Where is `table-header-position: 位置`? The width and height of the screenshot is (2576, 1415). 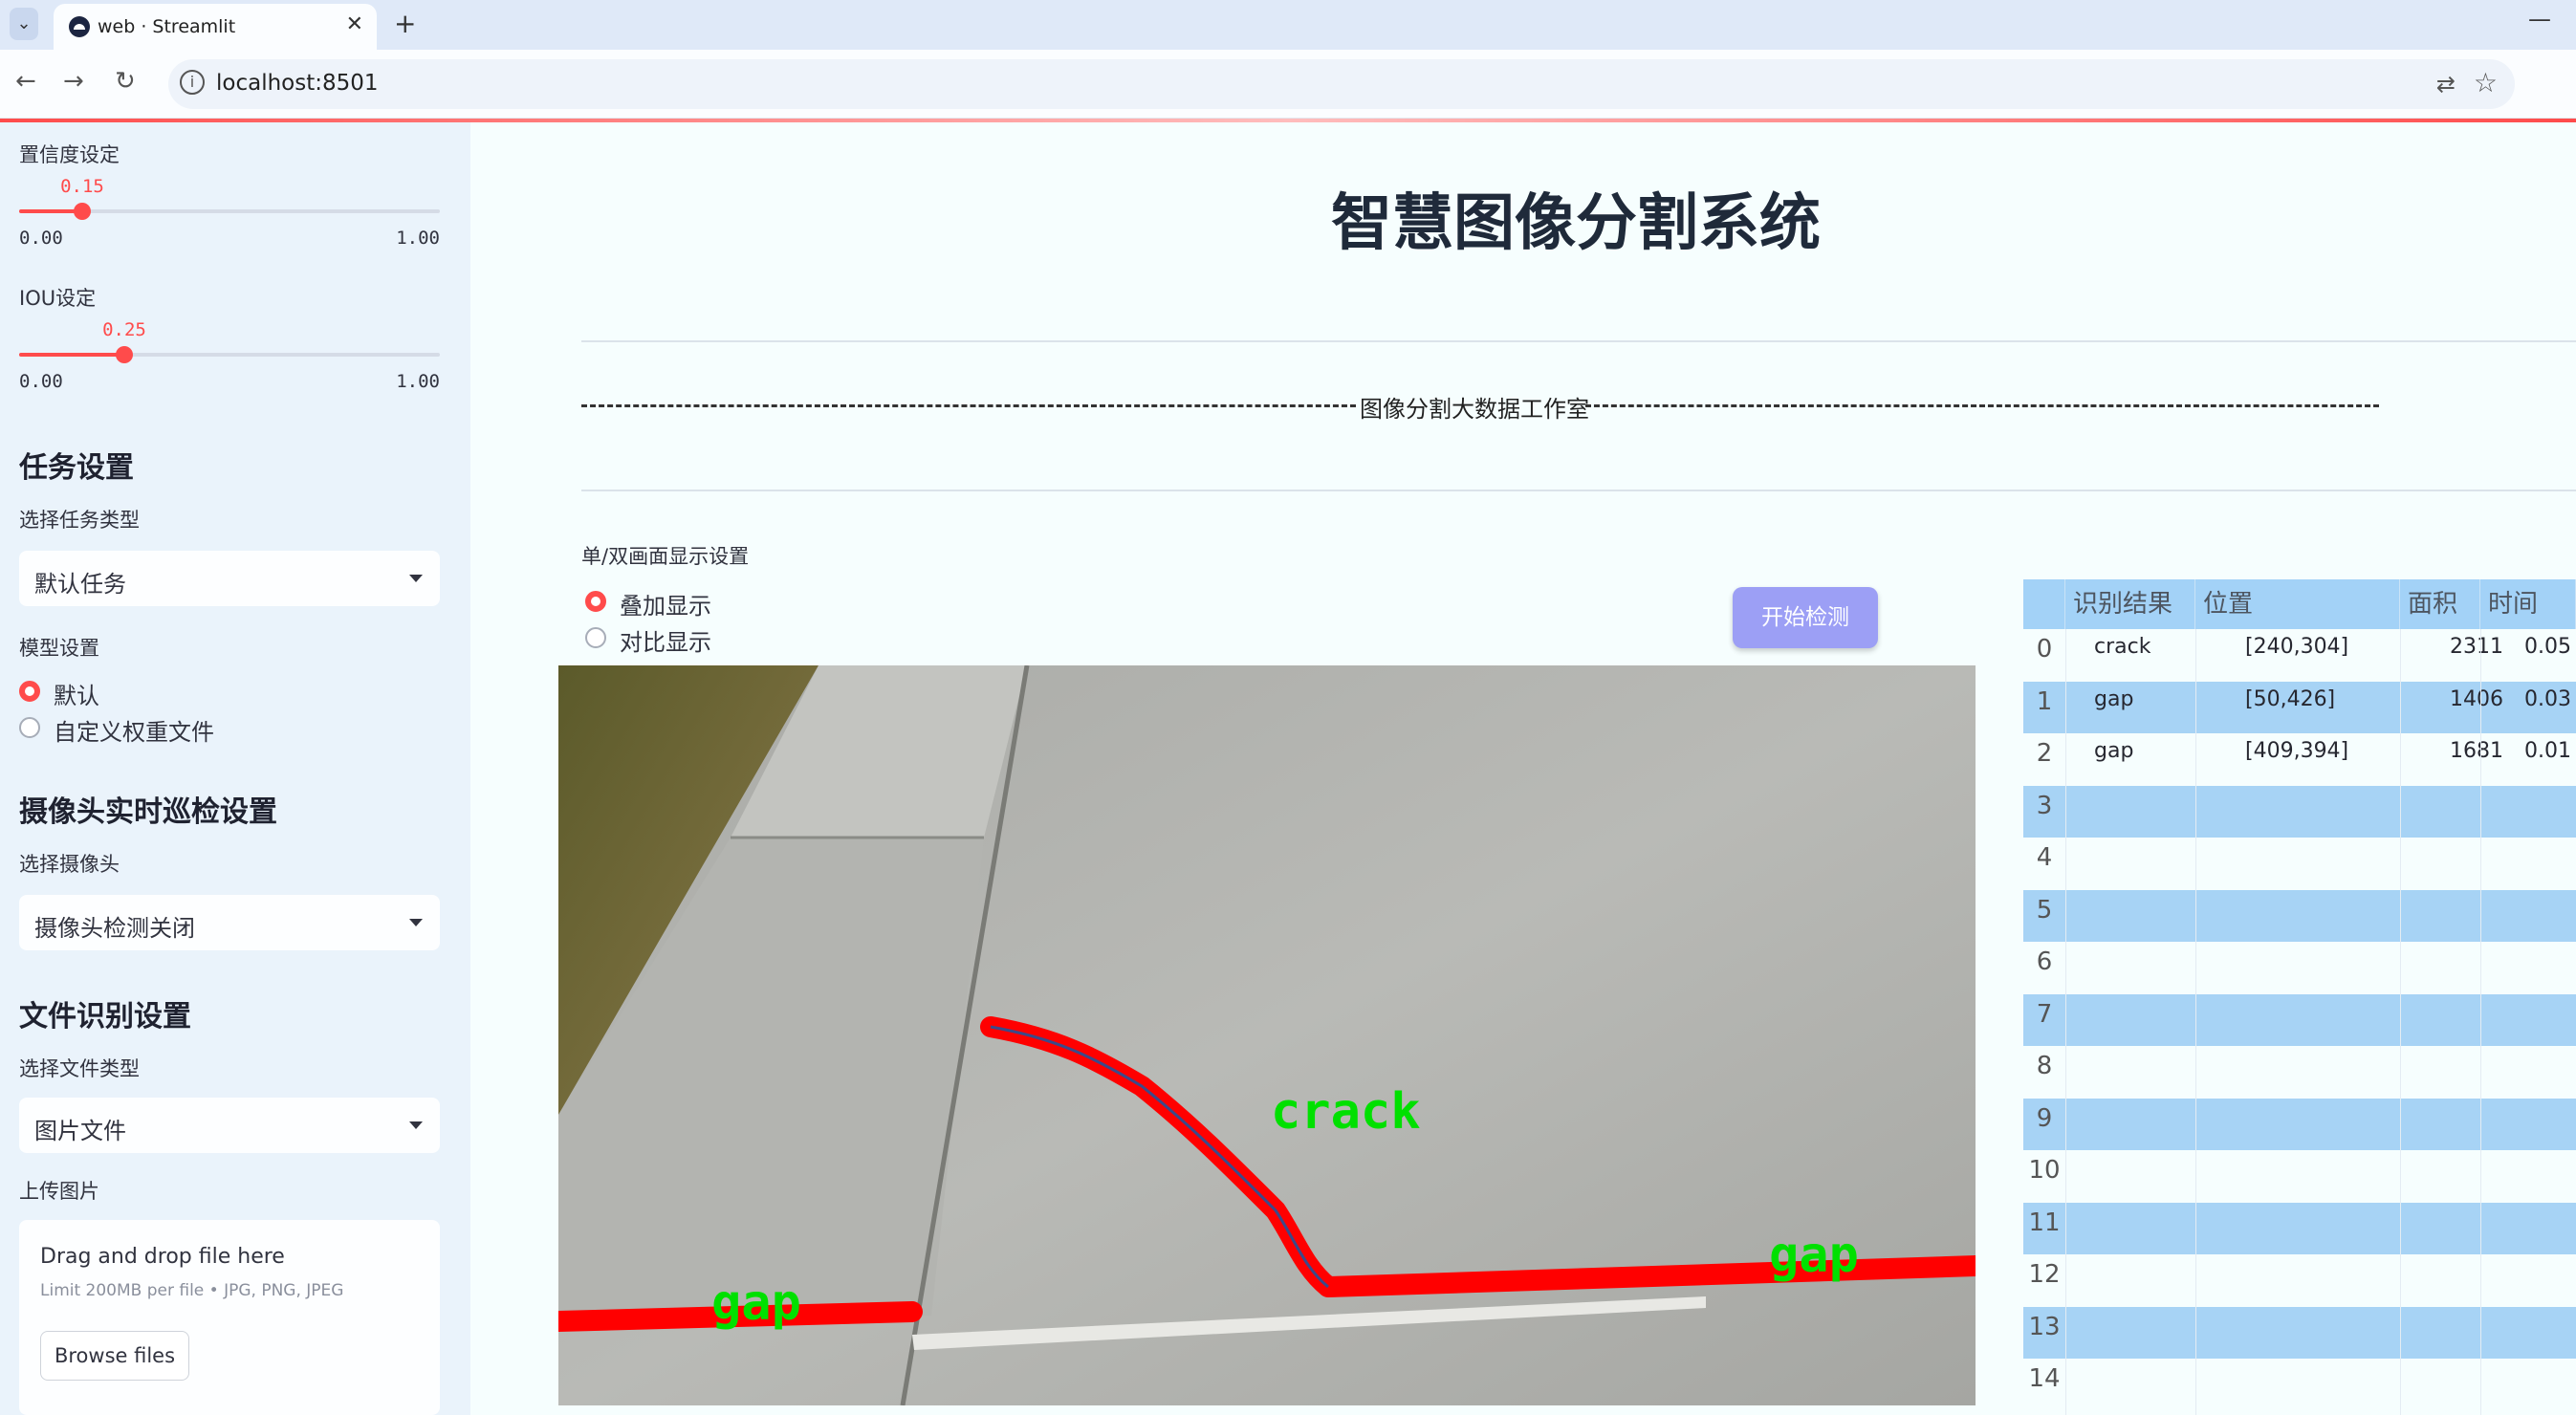
table-header-position: 位置 is located at coordinates (2297, 604).